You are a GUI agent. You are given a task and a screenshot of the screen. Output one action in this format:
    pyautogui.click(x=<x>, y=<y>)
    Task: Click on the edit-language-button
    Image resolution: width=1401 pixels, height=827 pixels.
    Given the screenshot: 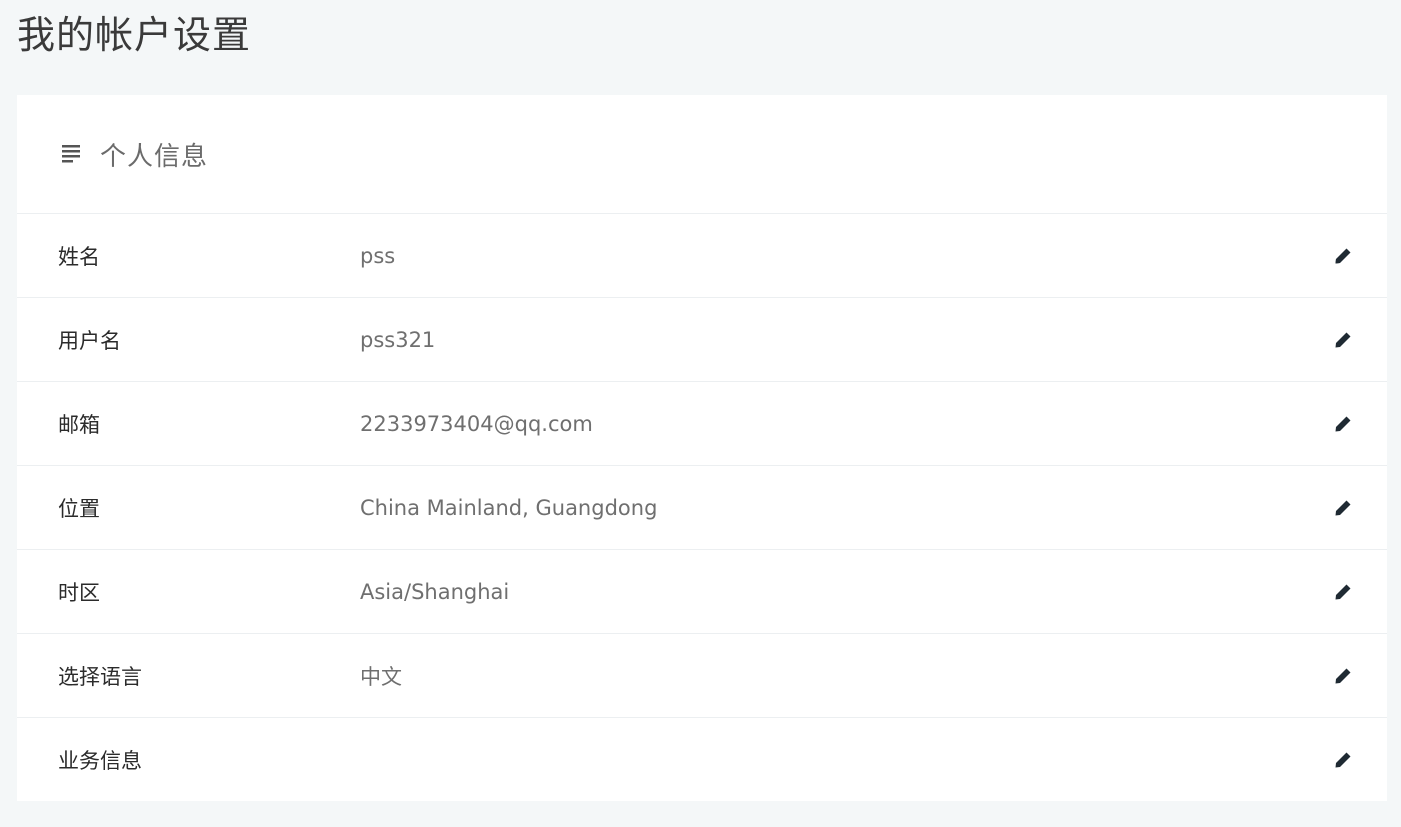 What is the action you would take?
    pyautogui.click(x=1343, y=676)
    